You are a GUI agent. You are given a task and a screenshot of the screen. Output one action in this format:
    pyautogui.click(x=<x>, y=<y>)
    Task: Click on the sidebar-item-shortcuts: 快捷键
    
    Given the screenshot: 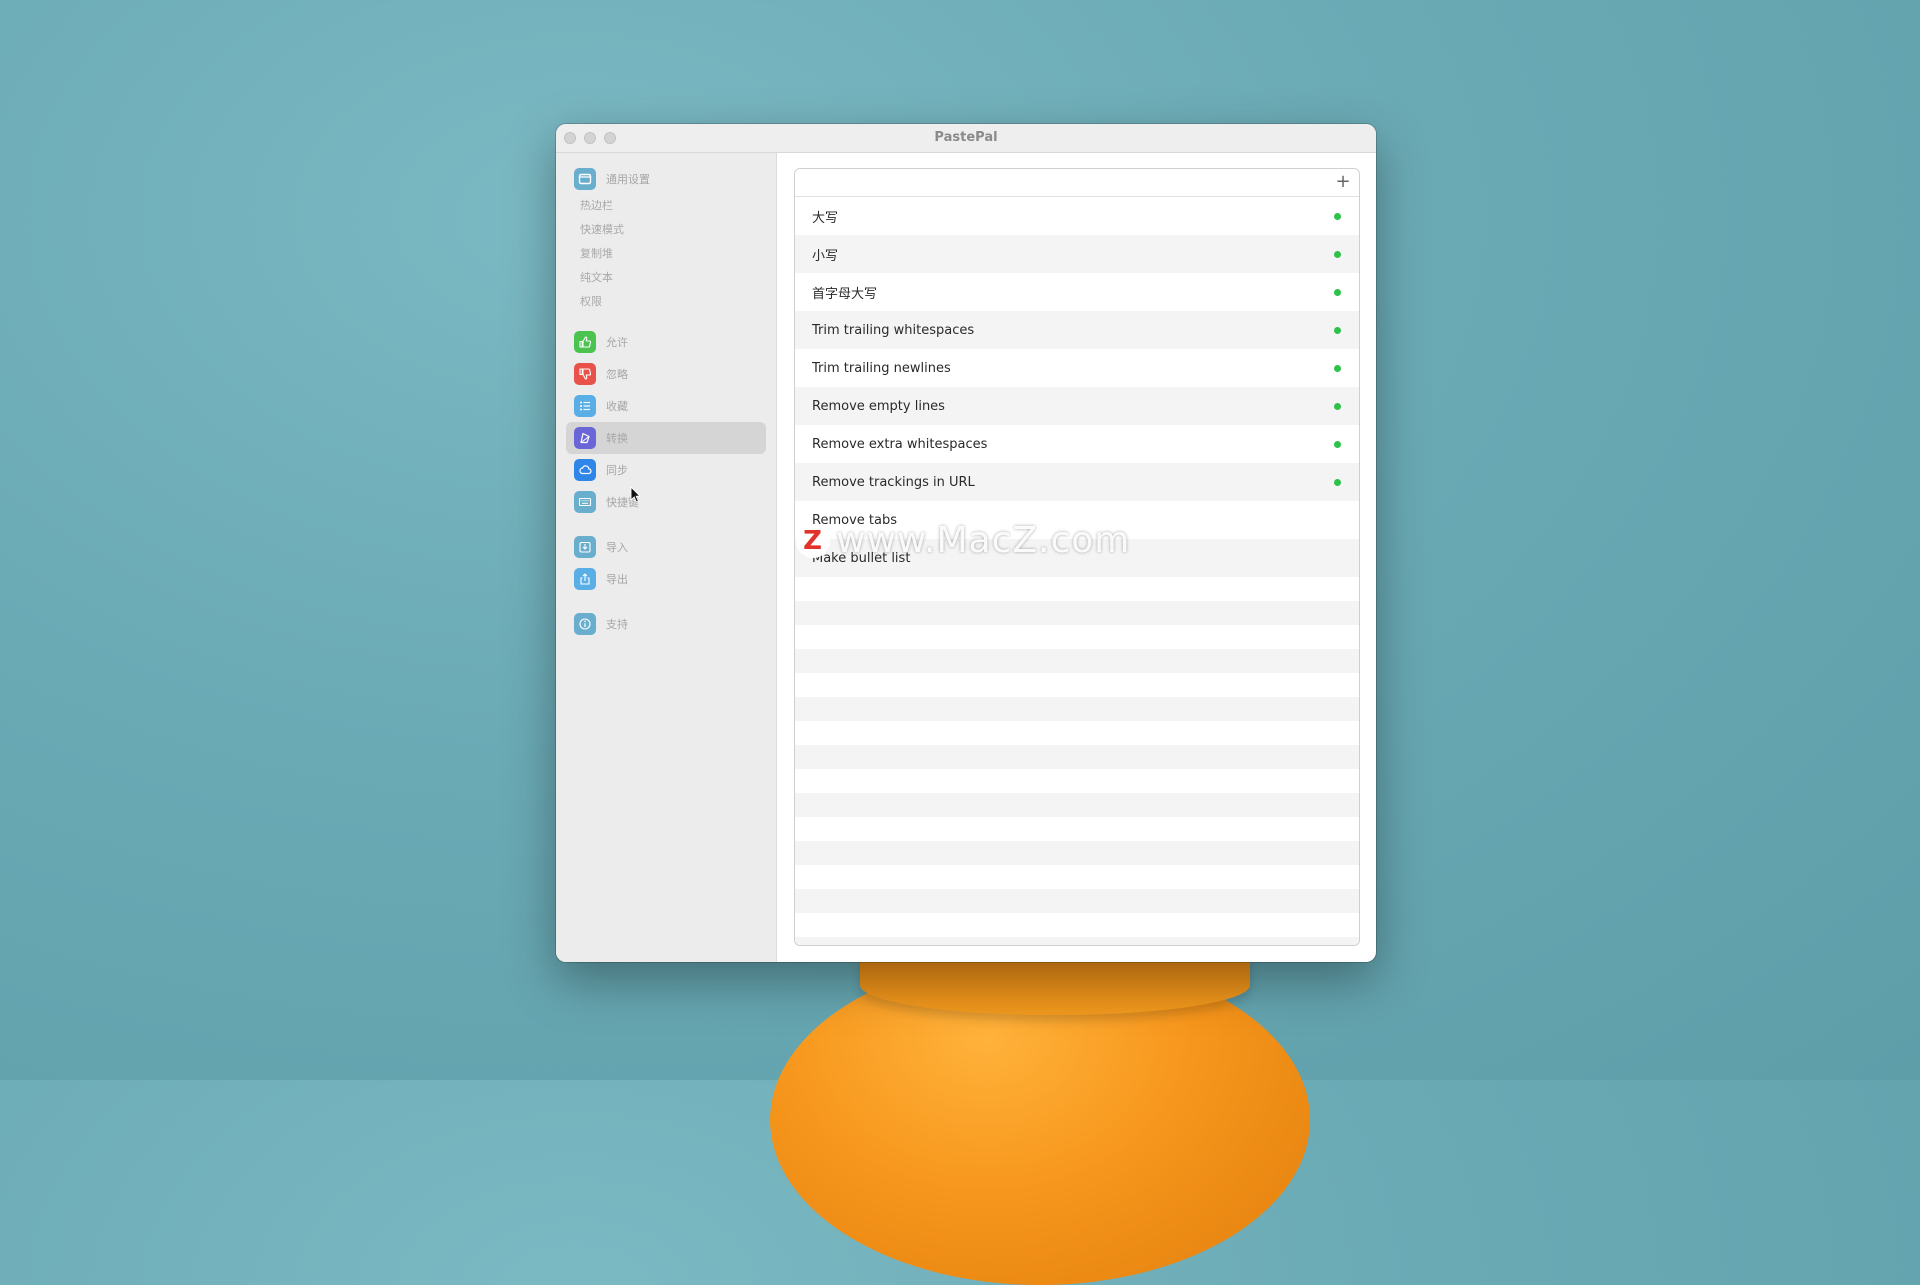 What is the action you would take?
    pyautogui.click(x=666, y=502)
    